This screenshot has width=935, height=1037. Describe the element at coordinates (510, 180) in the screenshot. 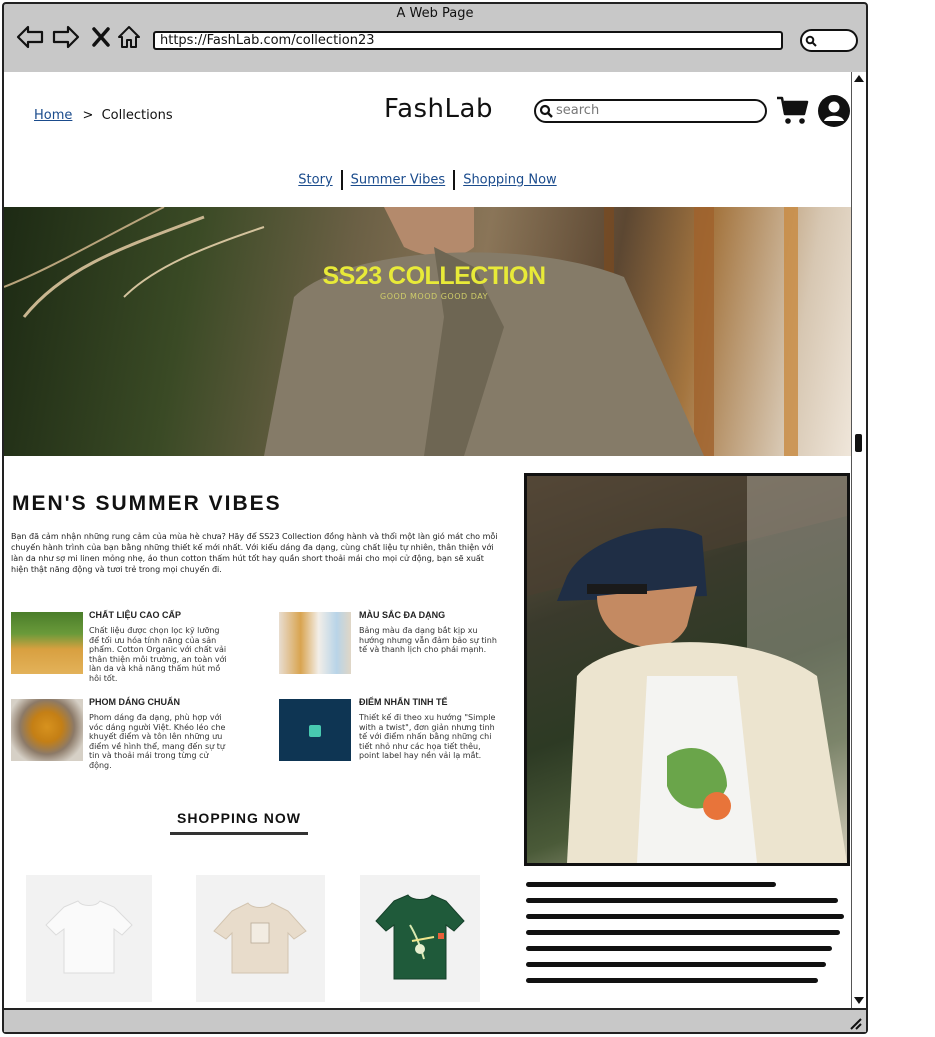

I see `nav-link-shopping-now: Shopping Now` at that location.